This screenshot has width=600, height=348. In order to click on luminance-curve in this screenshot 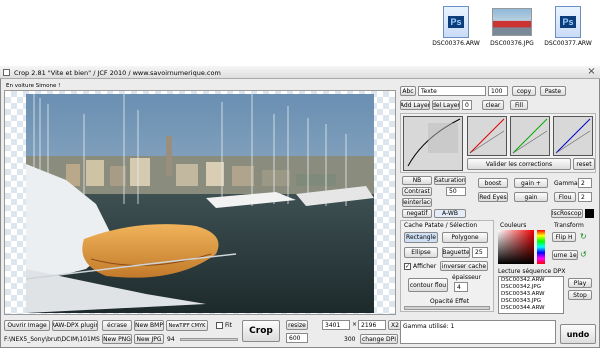, I will do `click(433, 143)`.